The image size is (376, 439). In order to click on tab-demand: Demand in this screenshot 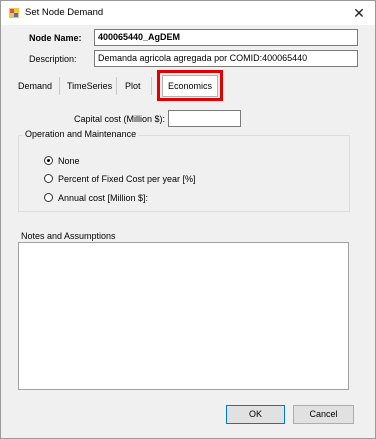, I will do `click(35, 86)`.